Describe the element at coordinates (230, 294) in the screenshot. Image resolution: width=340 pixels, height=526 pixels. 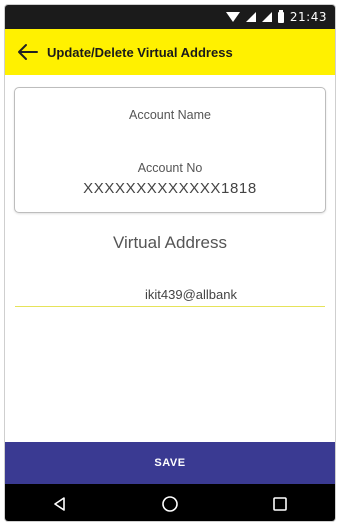
I see `virtual-address-input` at that location.